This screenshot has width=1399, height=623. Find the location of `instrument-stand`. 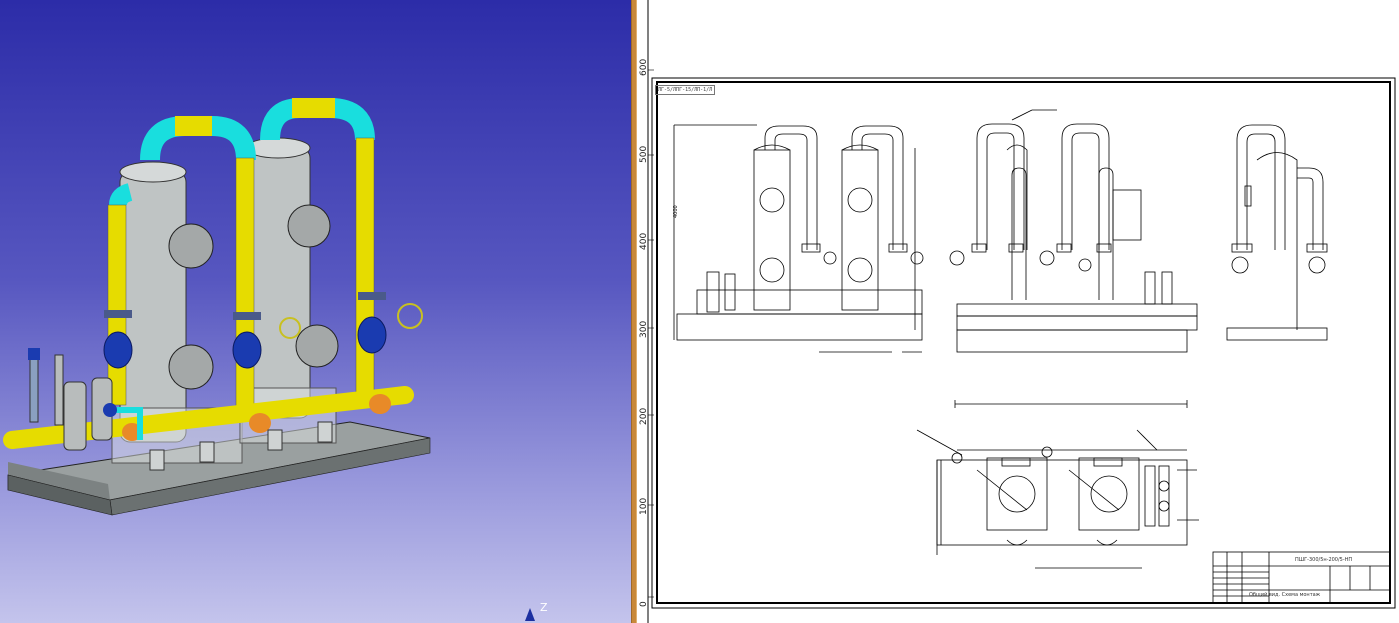

instrument-stand is located at coordinates (34, 387).